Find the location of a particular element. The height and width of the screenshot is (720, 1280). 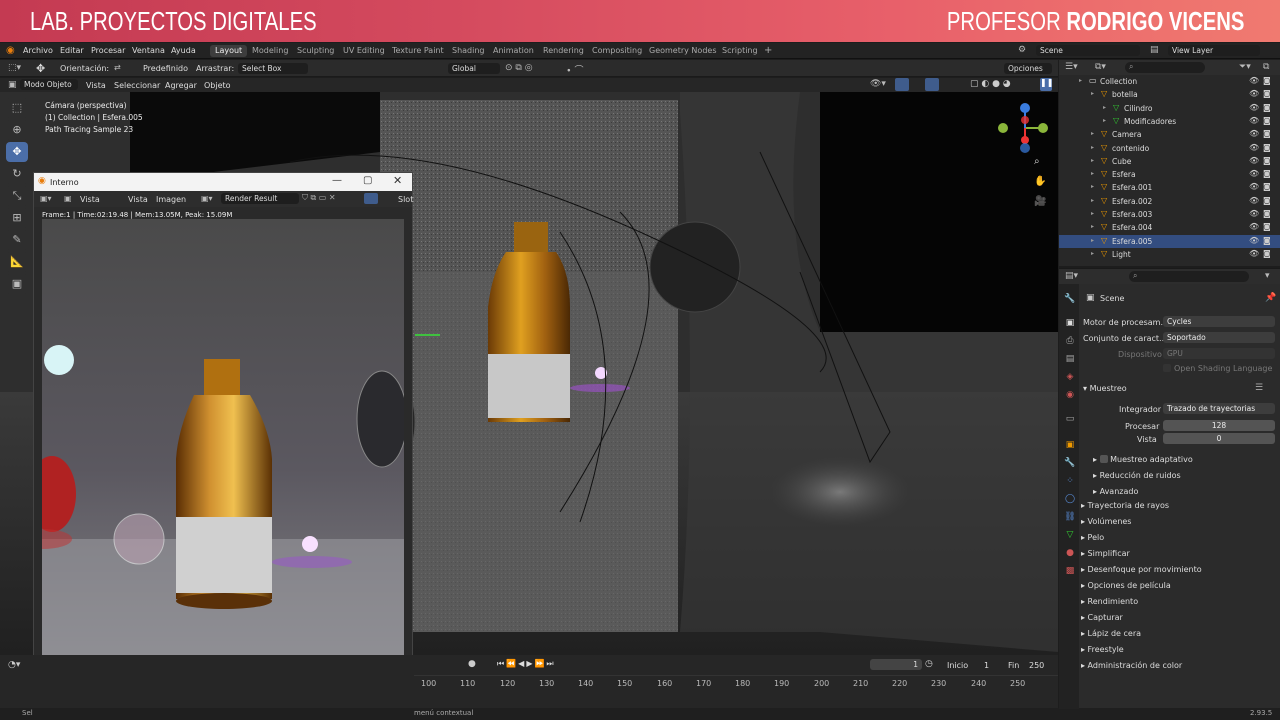

visibility-icon: 👁▾ is located at coordinates (878, 84).